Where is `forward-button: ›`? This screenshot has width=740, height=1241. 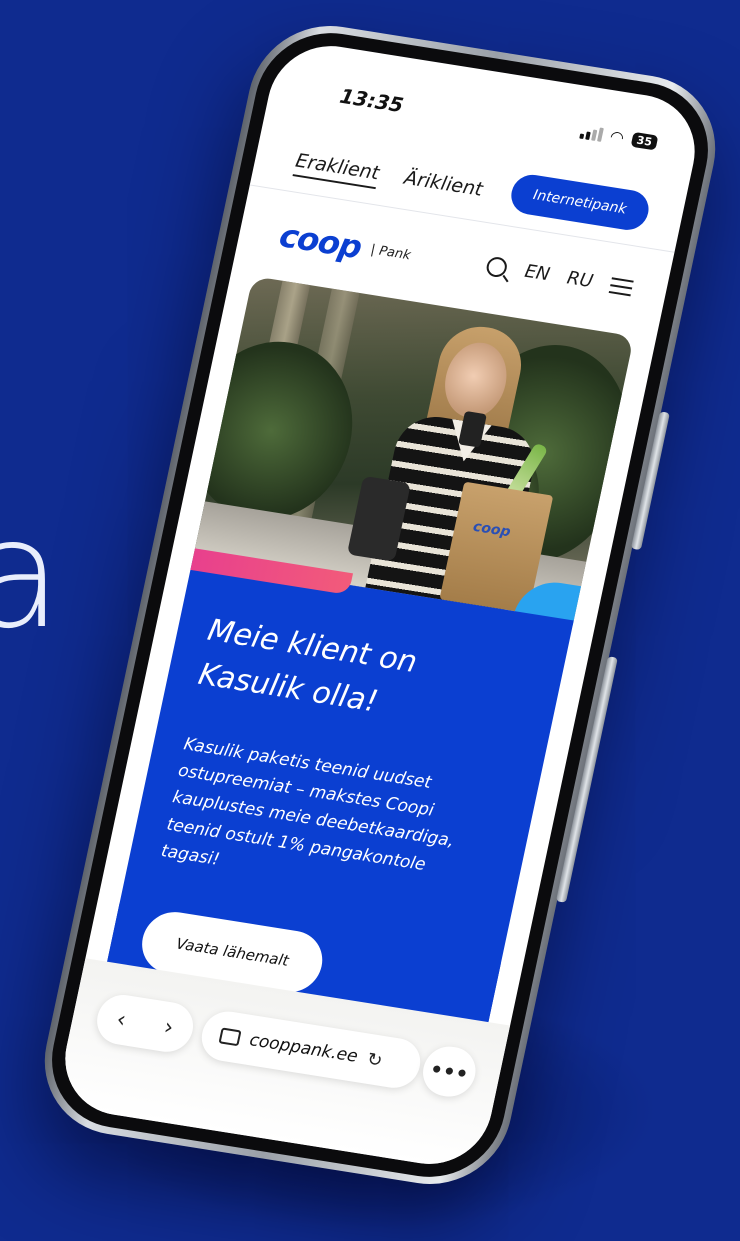 forward-button: › is located at coordinates (169, 1027).